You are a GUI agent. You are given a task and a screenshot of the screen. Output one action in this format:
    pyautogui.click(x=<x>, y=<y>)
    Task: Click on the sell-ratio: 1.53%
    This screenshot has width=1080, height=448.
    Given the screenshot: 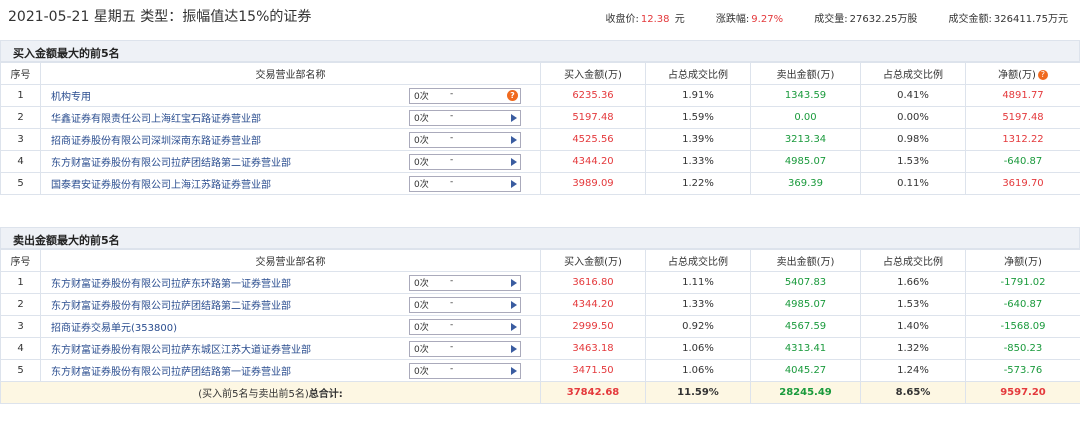 What is the action you would take?
    pyautogui.click(x=913, y=304)
    